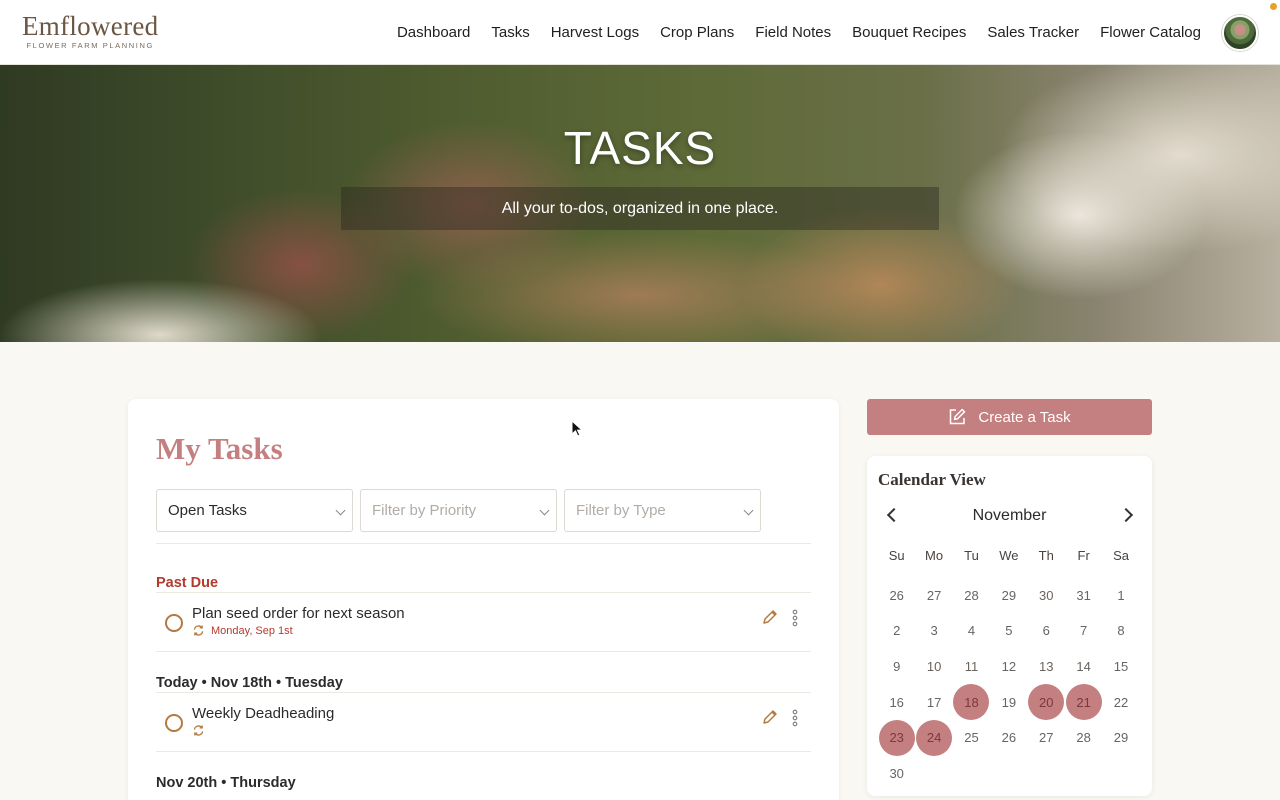  I want to click on calendar-day: 20, so click(1046, 702).